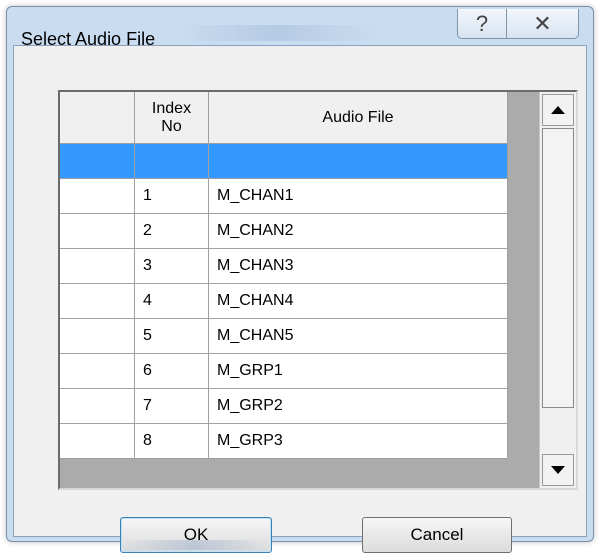 The width and height of the screenshot is (600, 553). What do you see at coordinates (172, 266) in the screenshot?
I see `index-cell: 3` at bounding box center [172, 266].